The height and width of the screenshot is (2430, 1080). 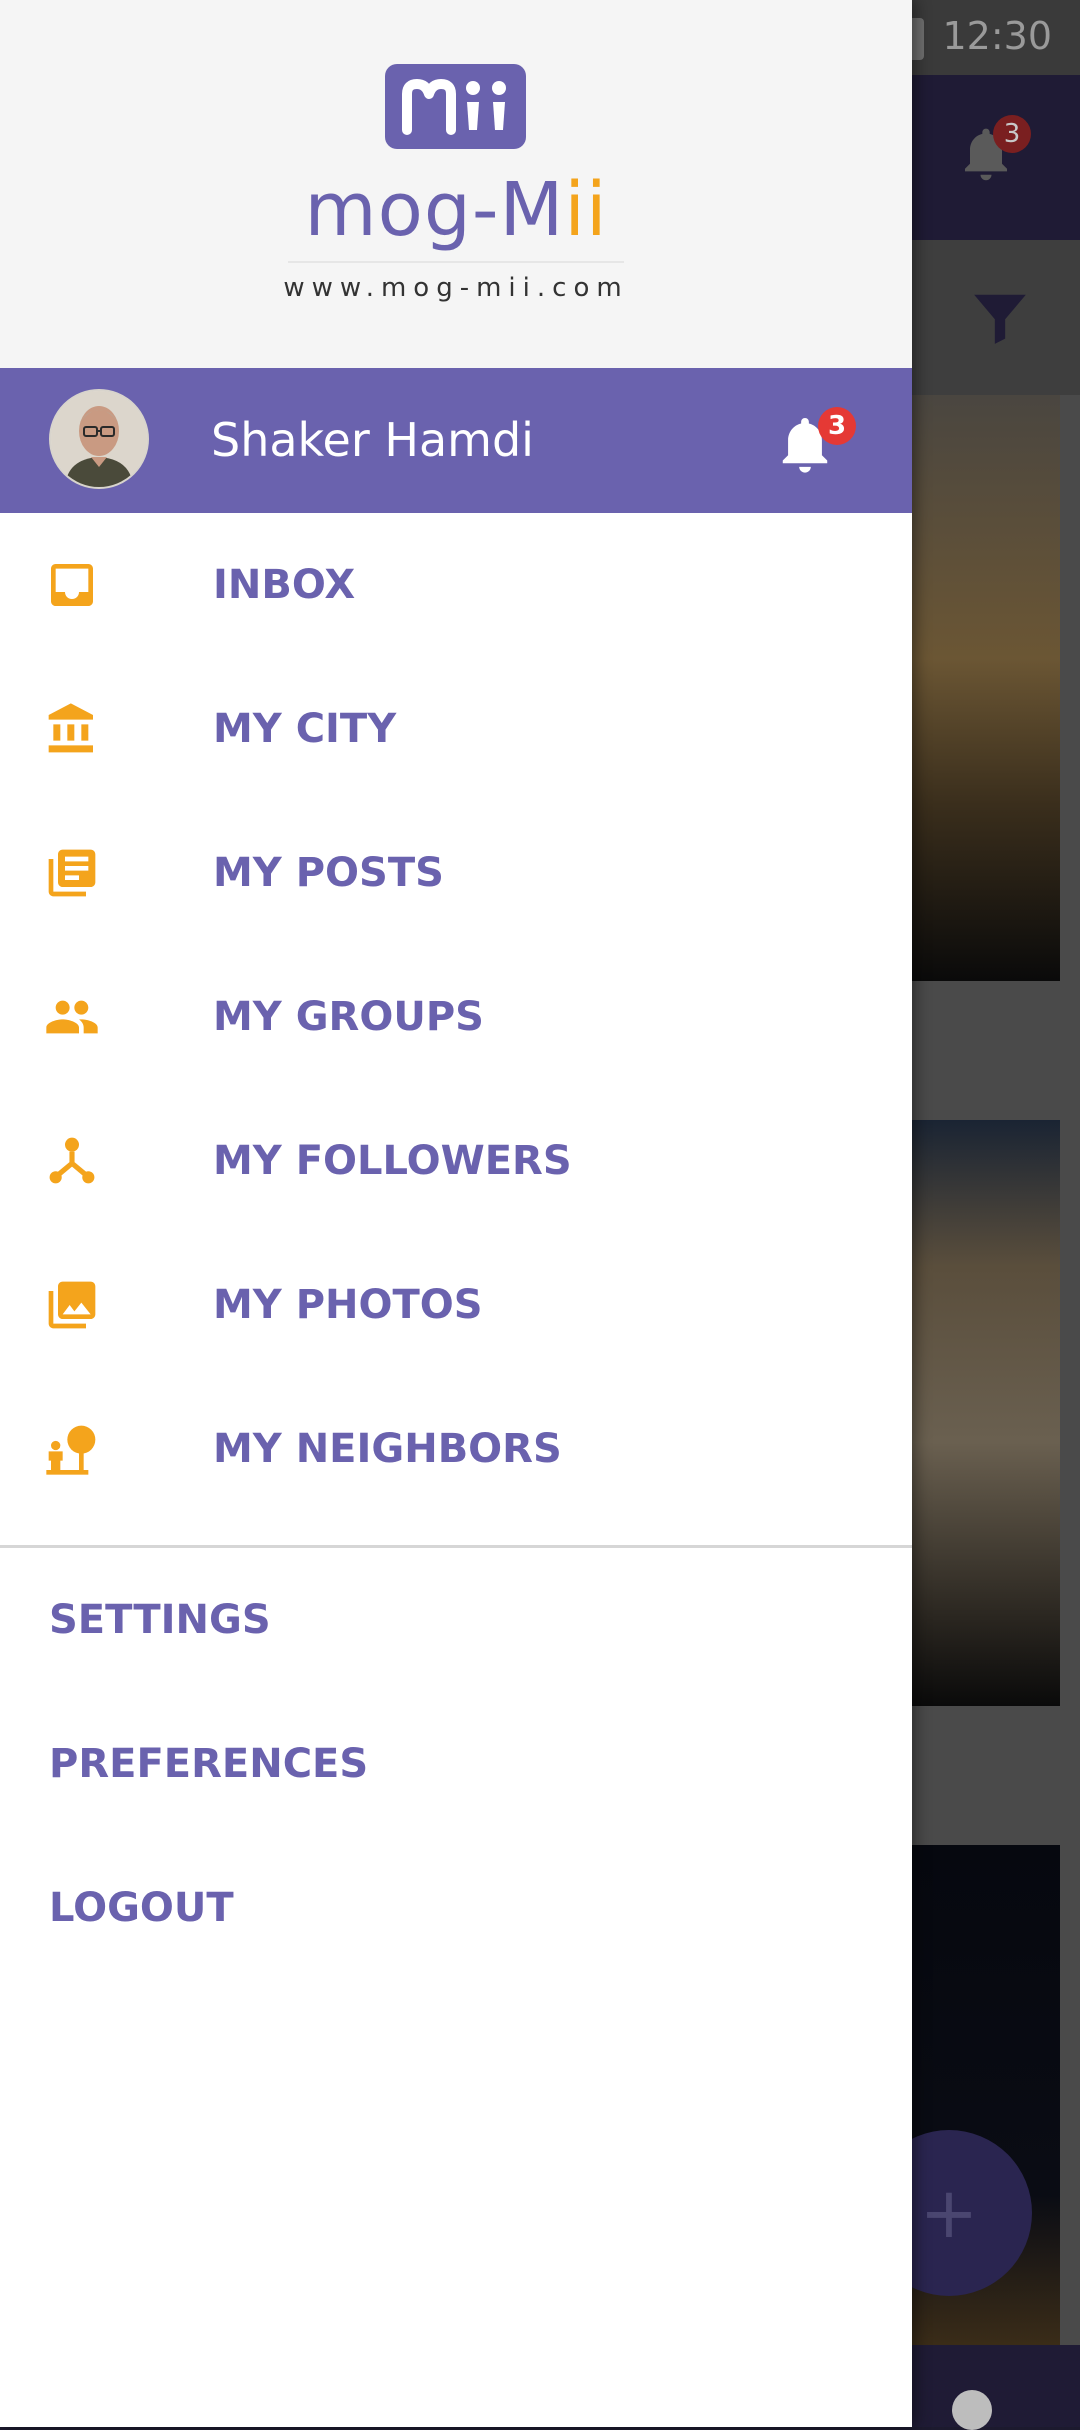 What do you see at coordinates (348, 1305) in the screenshot?
I see `menu-label: MY PHOTOS` at bounding box center [348, 1305].